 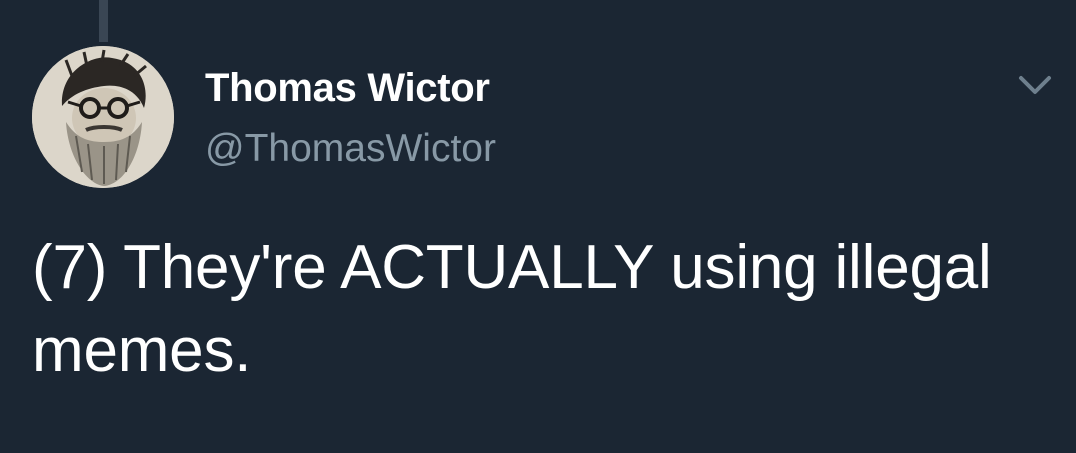 What do you see at coordinates (347, 88) in the screenshot?
I see `author-display-name: Thomas Wictor` at bounding box center [347, 88].